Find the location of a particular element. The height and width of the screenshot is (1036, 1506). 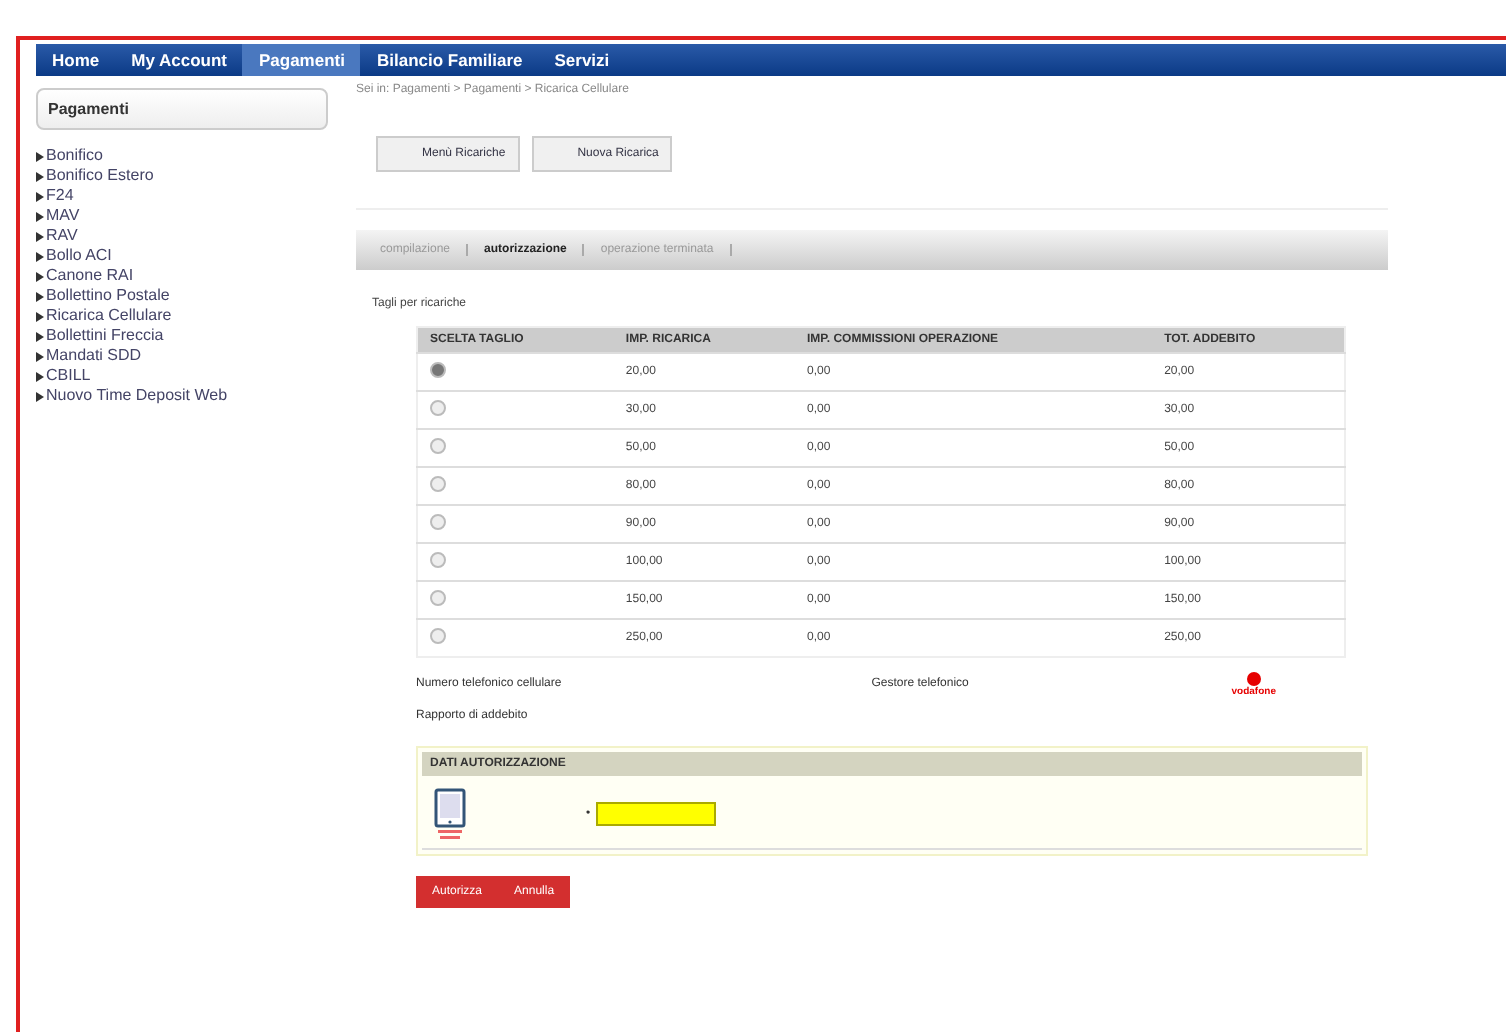

sidebar-title: Pagamenti is located at coordinates (182, 109).